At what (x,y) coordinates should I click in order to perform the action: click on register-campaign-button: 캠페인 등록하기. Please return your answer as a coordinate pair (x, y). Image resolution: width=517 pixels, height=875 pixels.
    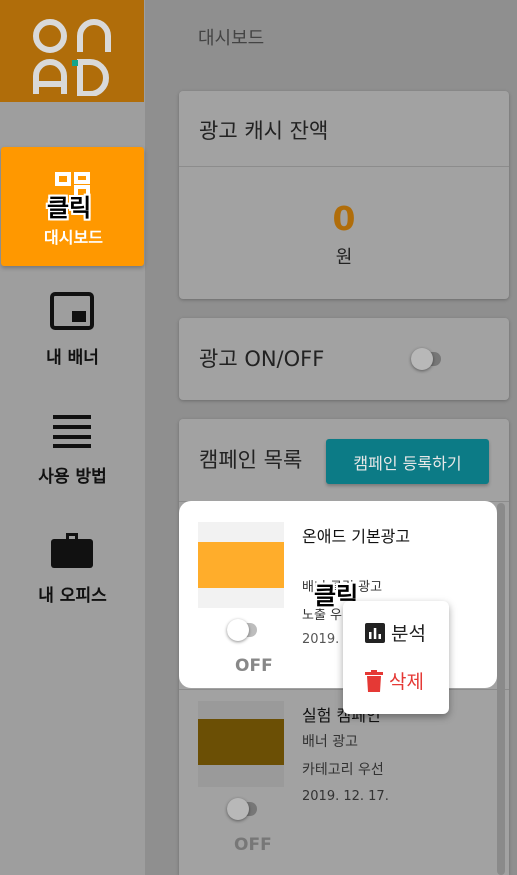
    Looking at the image, I should click on (407, 461).